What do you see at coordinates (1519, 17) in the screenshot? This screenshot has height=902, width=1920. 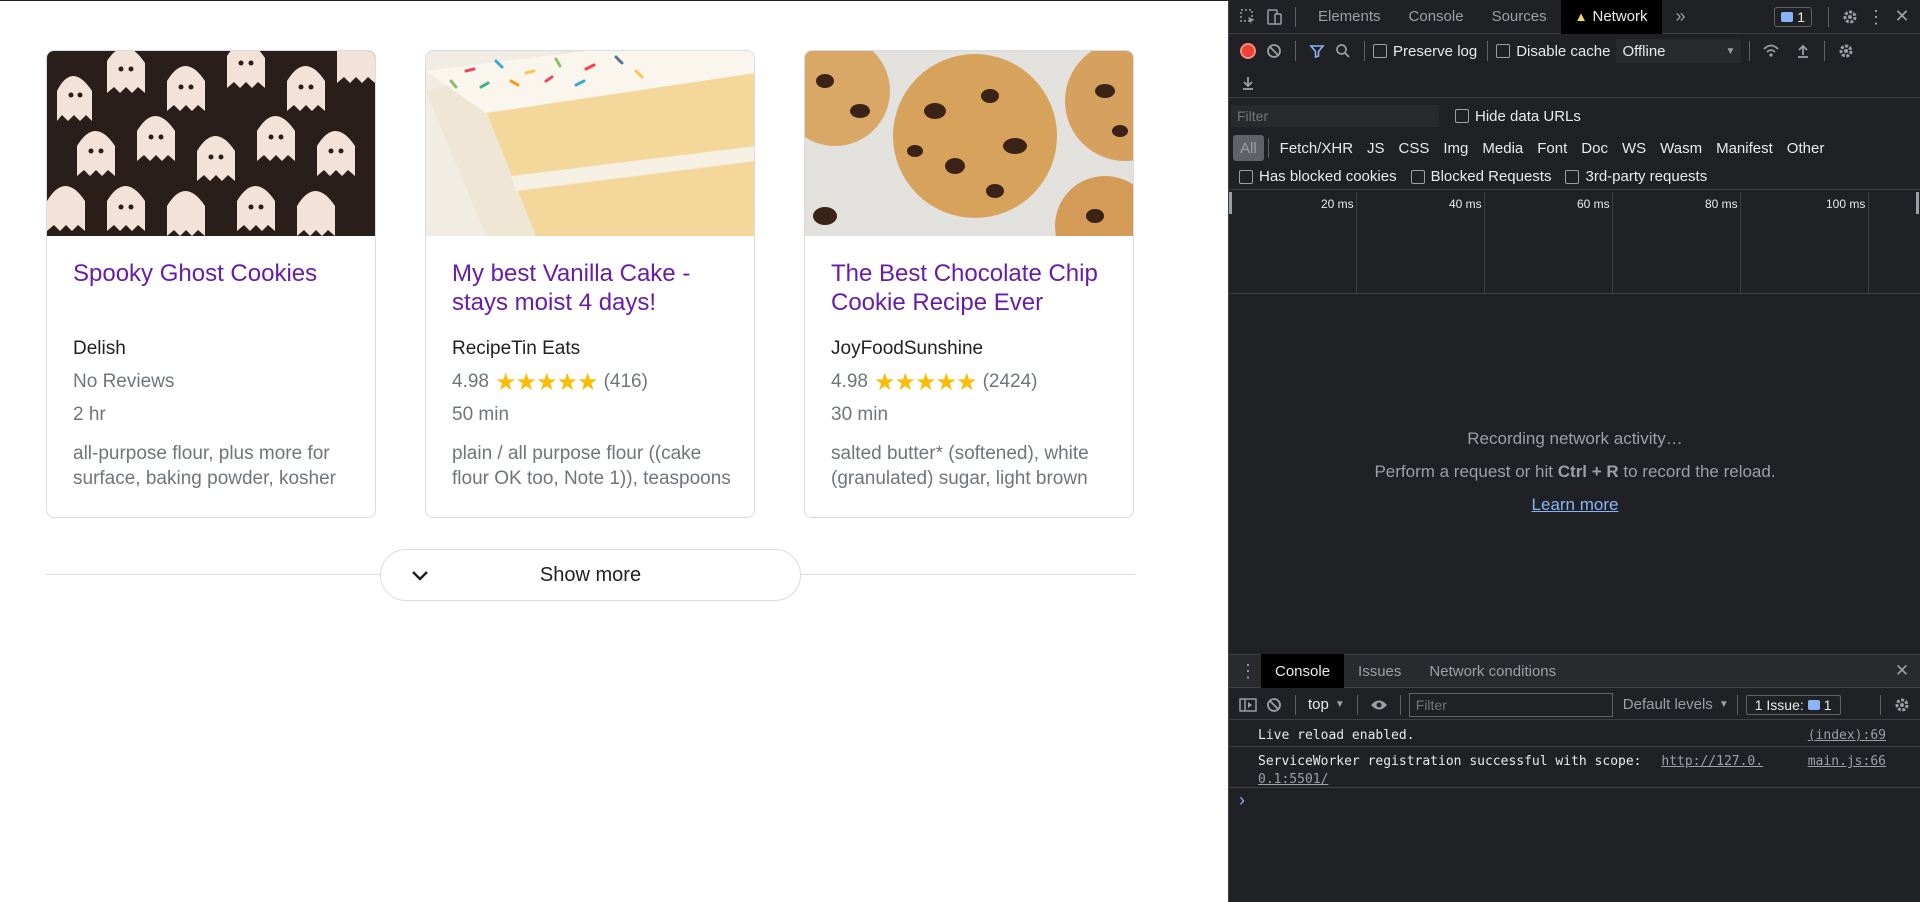 I see `tab-sources: Sources` at bounding box center [1519, 17].